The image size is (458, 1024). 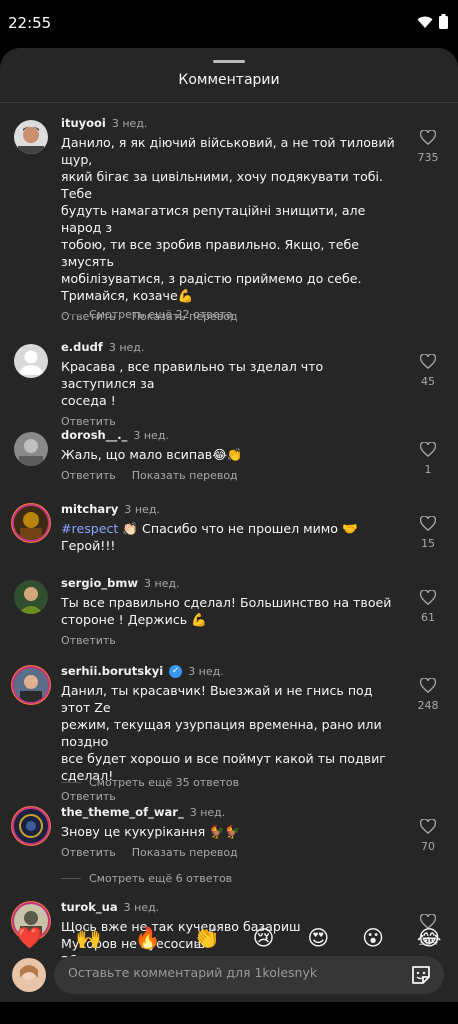 I want to click on username: ituyooi, so click(x=83, y=123).